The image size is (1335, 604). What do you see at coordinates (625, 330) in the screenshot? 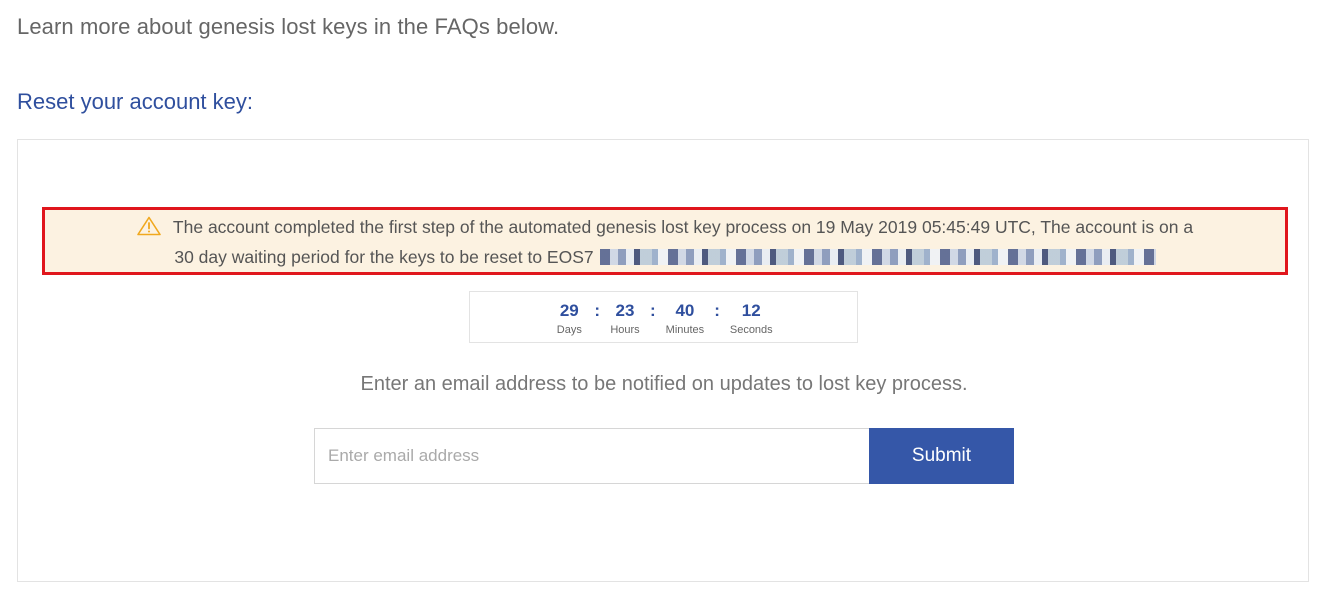
I see `countdown-hours-label: Hours` at bounding box center [625, 330].